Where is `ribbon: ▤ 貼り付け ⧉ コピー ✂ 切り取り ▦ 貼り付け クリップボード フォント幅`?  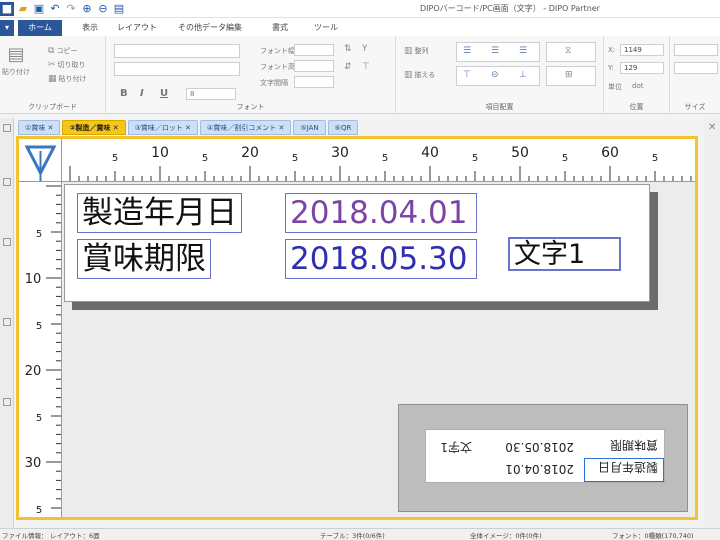 ribbon: ▤ 貼り付け ⧉ コピー ✂ 切り取り ▦ 貼り付け クリップボード フォント幅 is located at coordinates (360, 75).